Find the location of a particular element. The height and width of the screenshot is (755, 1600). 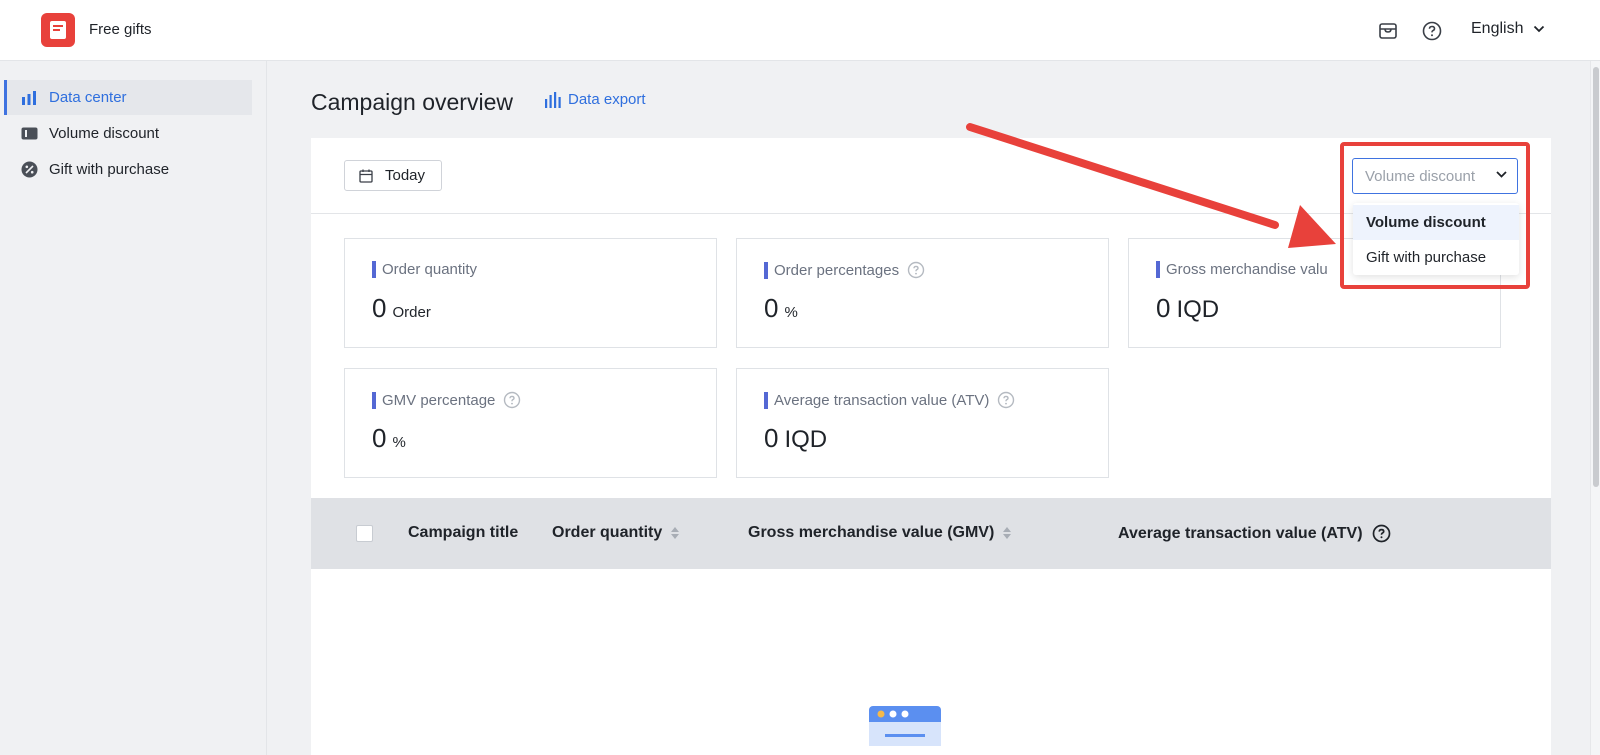

sidebar-item-label: Data center is located at coordinates (88, 97).